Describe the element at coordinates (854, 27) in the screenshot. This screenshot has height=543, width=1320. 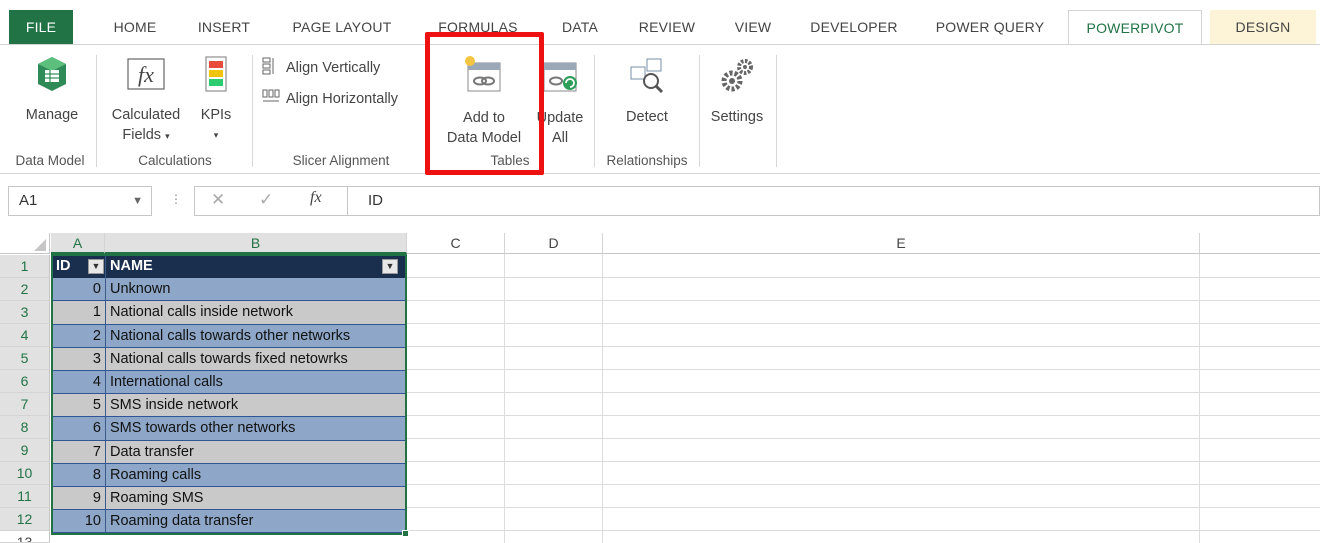
I see `tab-developer: DEVELOPER` at that location.